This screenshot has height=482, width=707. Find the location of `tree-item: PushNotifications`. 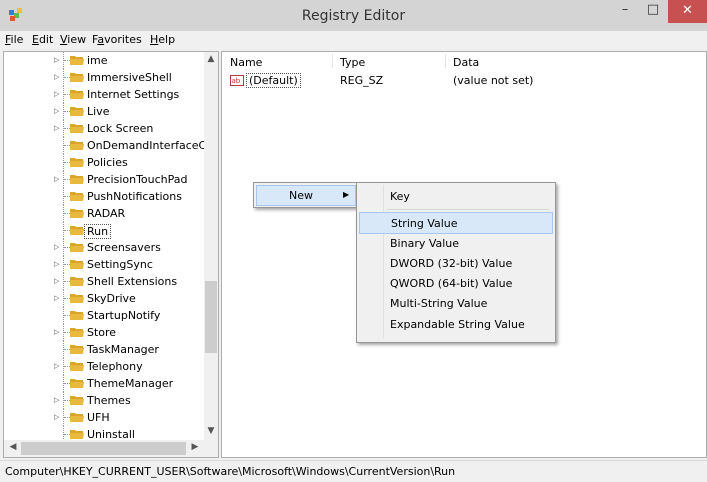

tree-item: PushNotifications is located at coordinates (104, 196).